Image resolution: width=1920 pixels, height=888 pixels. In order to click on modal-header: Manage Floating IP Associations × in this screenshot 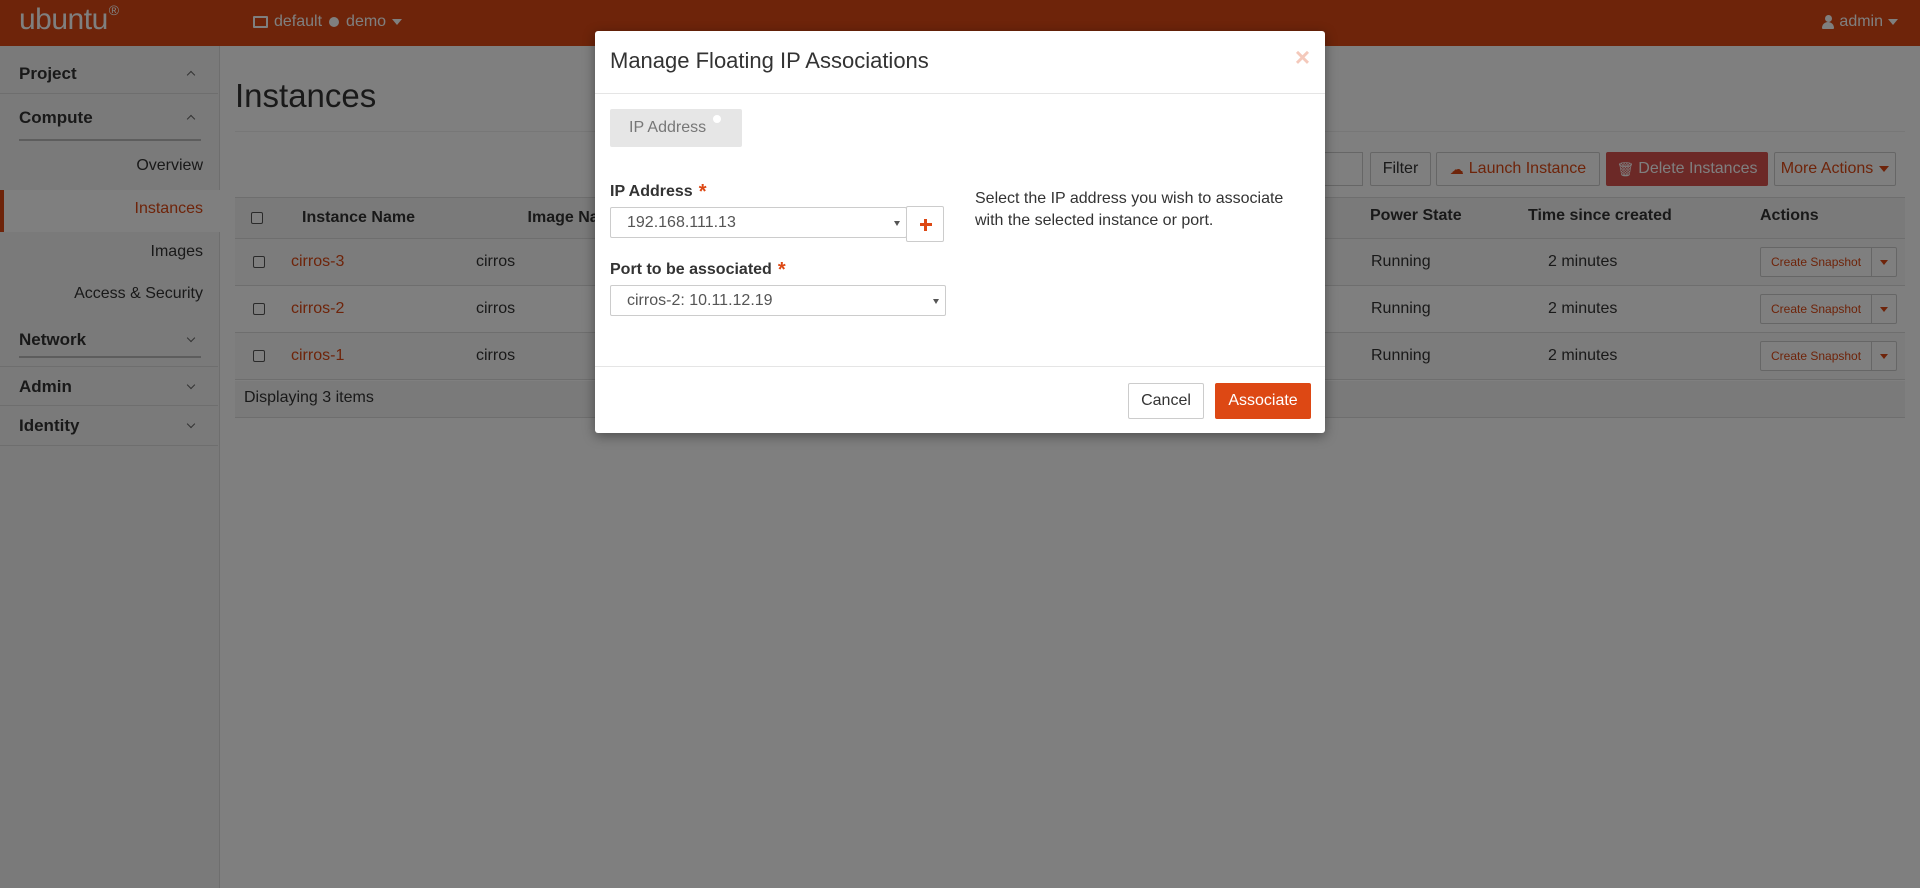, I will do `click(960, 62)`.